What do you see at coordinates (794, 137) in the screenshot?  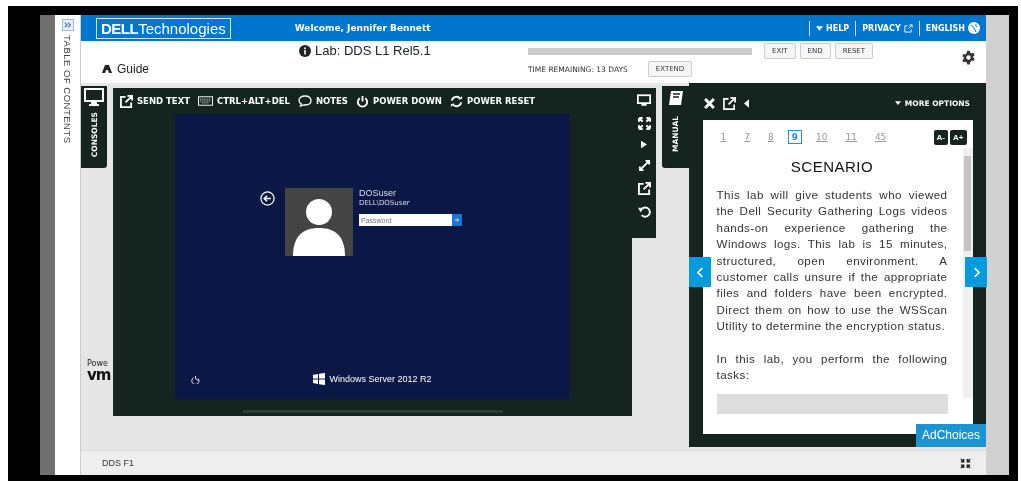 I see `page-link: 9` at bounding box center [794, 137].